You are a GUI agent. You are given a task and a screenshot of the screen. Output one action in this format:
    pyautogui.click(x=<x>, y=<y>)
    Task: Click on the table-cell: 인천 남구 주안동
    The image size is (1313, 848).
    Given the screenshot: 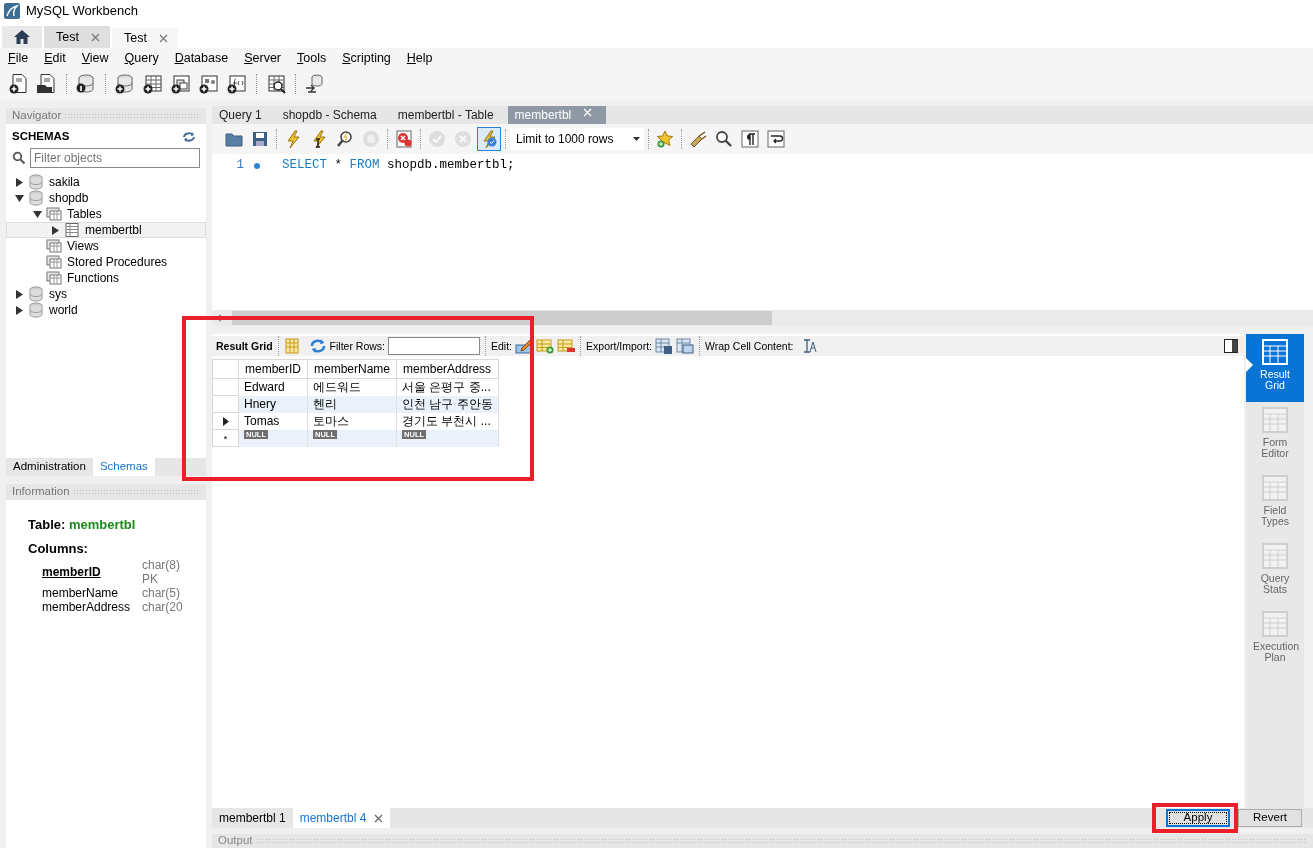 What is the action you would take?
    pyautogui.click(x=447, y=404)
    